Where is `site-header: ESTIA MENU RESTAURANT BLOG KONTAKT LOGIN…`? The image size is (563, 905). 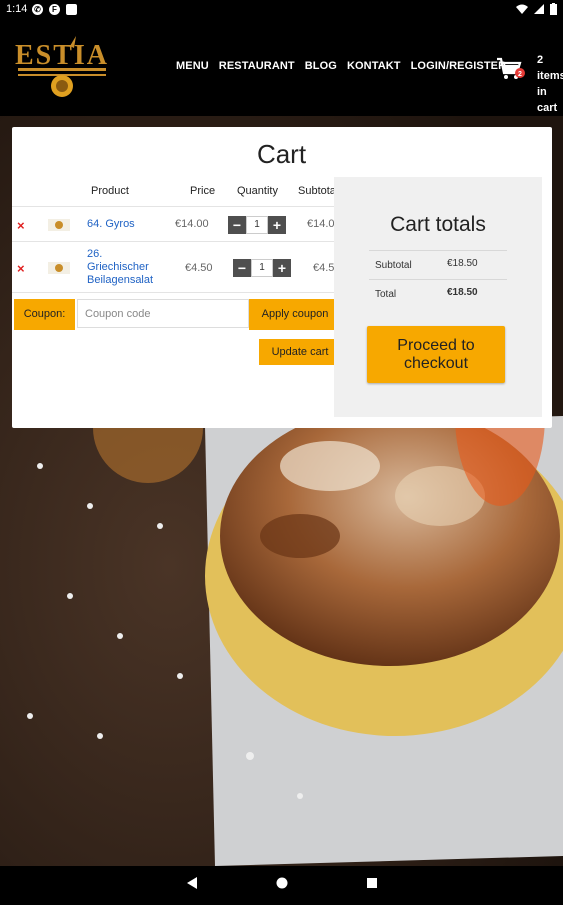 site-header: ESTIA MENU RESTAURANT BLOG KONTAKT LOGIN… is located at coordinates (281, 68).